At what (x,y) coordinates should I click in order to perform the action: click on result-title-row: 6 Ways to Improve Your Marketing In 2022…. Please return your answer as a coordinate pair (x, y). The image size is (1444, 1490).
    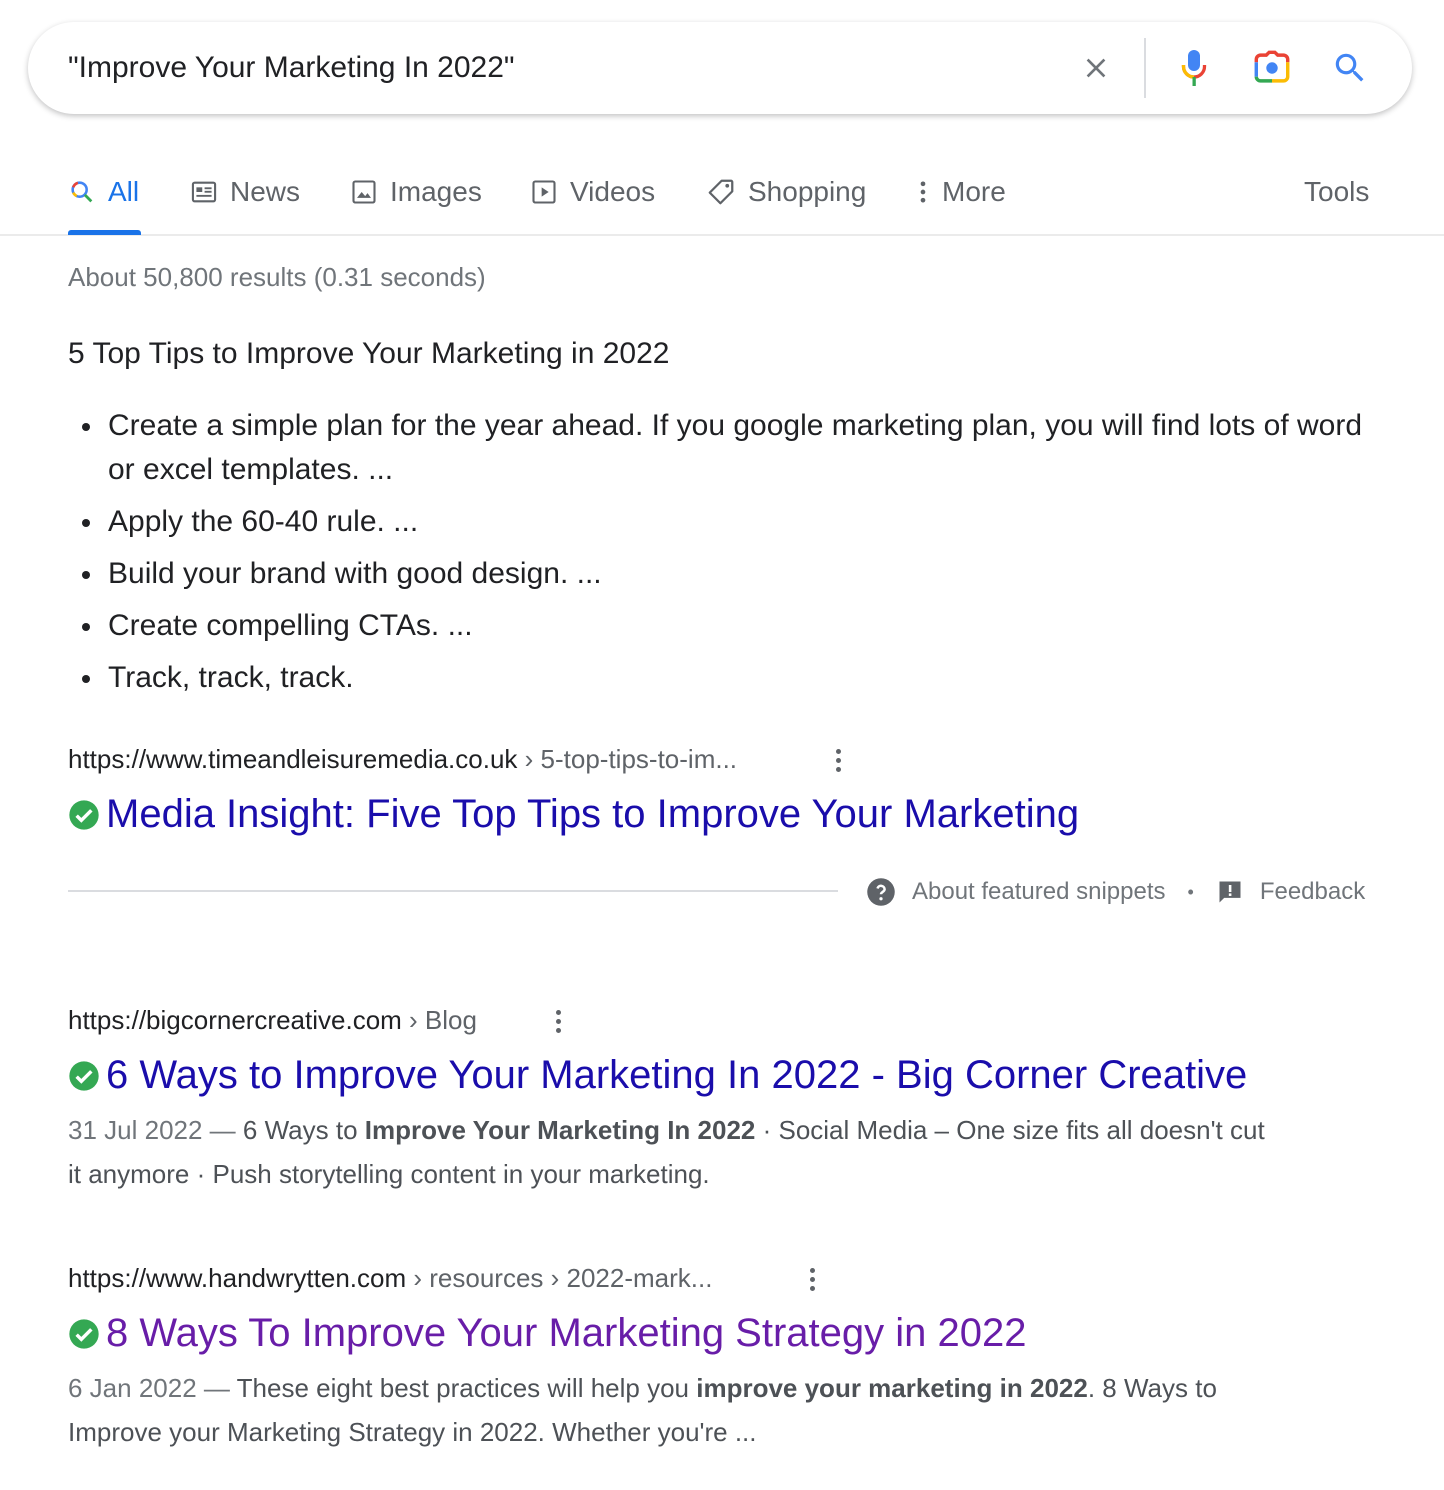
    Looking at the image, I should click on (657, 1075).